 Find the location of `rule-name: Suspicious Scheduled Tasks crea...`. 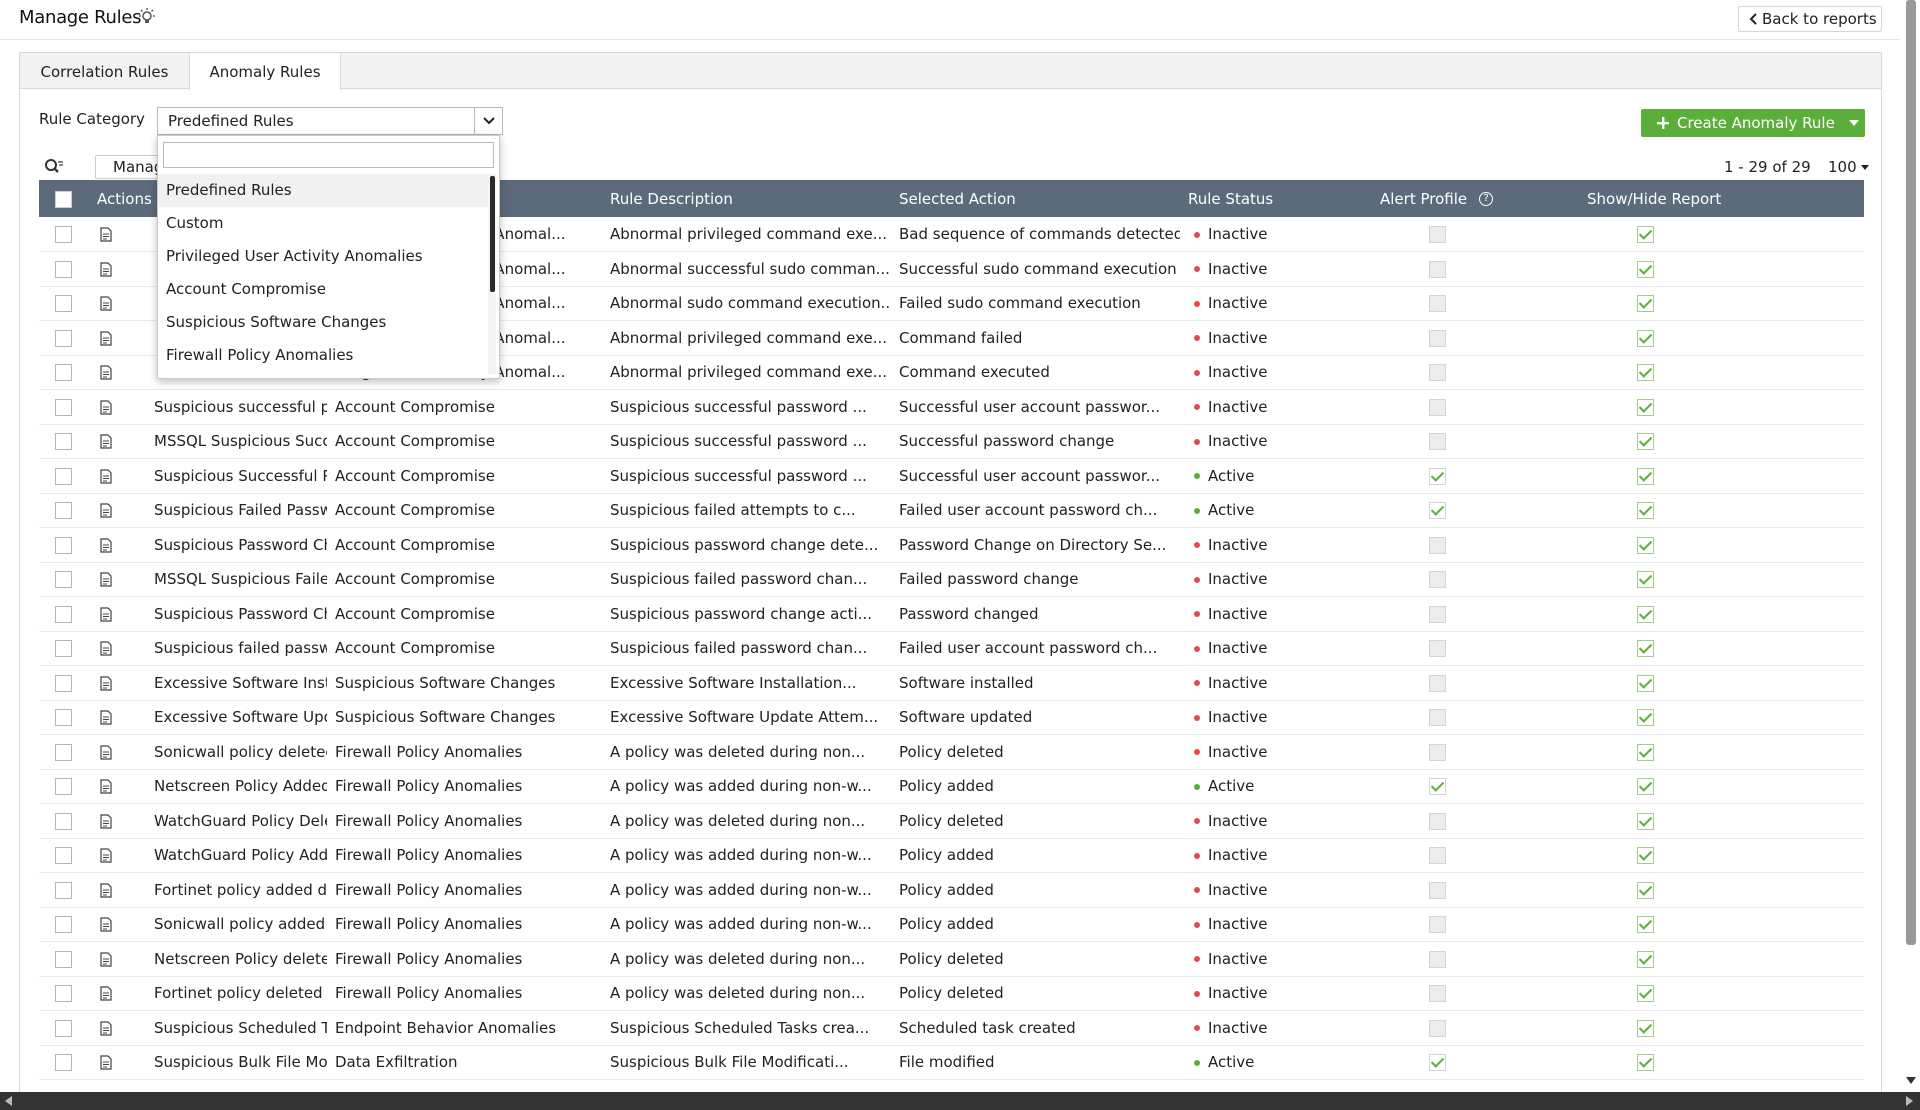

rule-name: Suspicious Scheduled Tasks crea... is located at coordinates (236, 1028).